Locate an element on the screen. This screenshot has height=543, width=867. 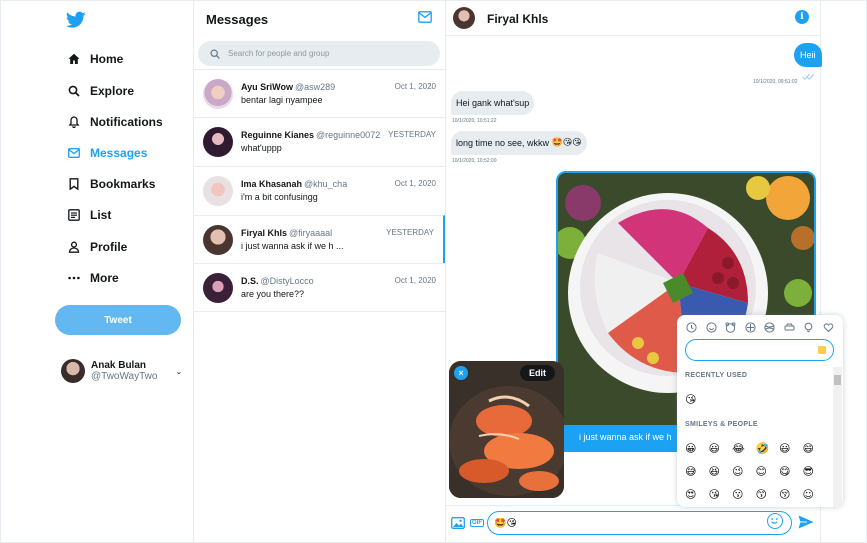
nav-home: Home is located at coordinates (95, 59).